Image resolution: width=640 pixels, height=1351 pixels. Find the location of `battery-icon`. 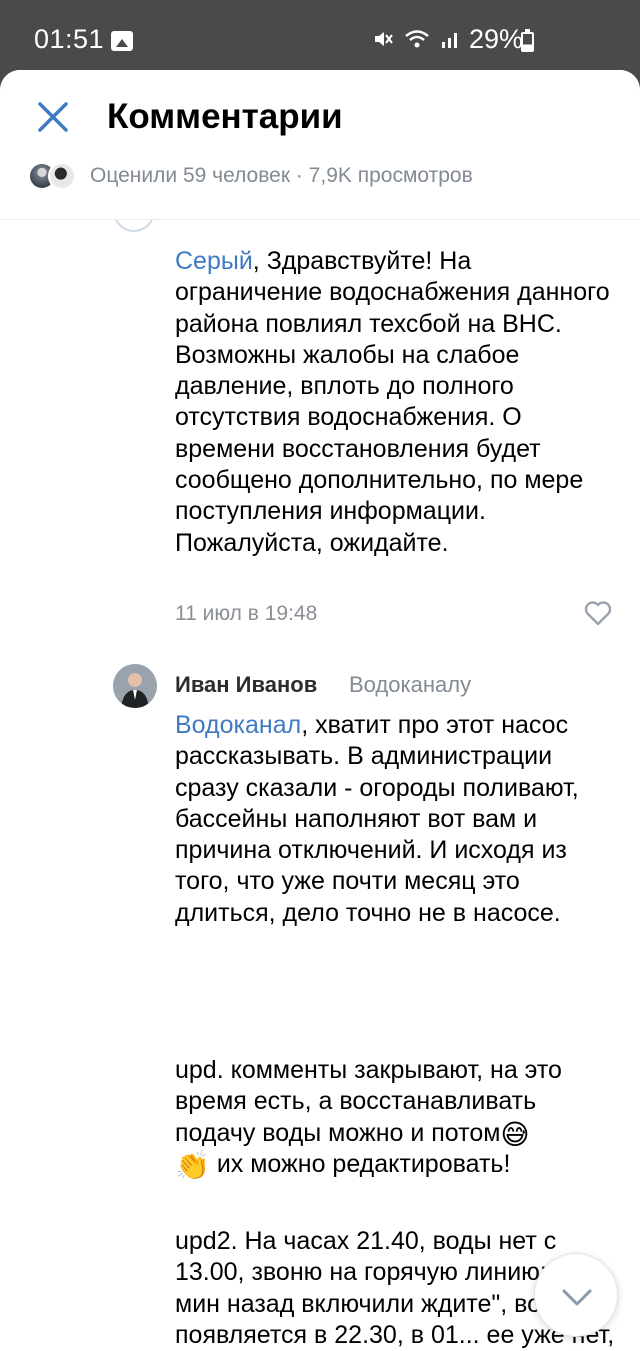

battery-icon is located at coordinates (527, 40).